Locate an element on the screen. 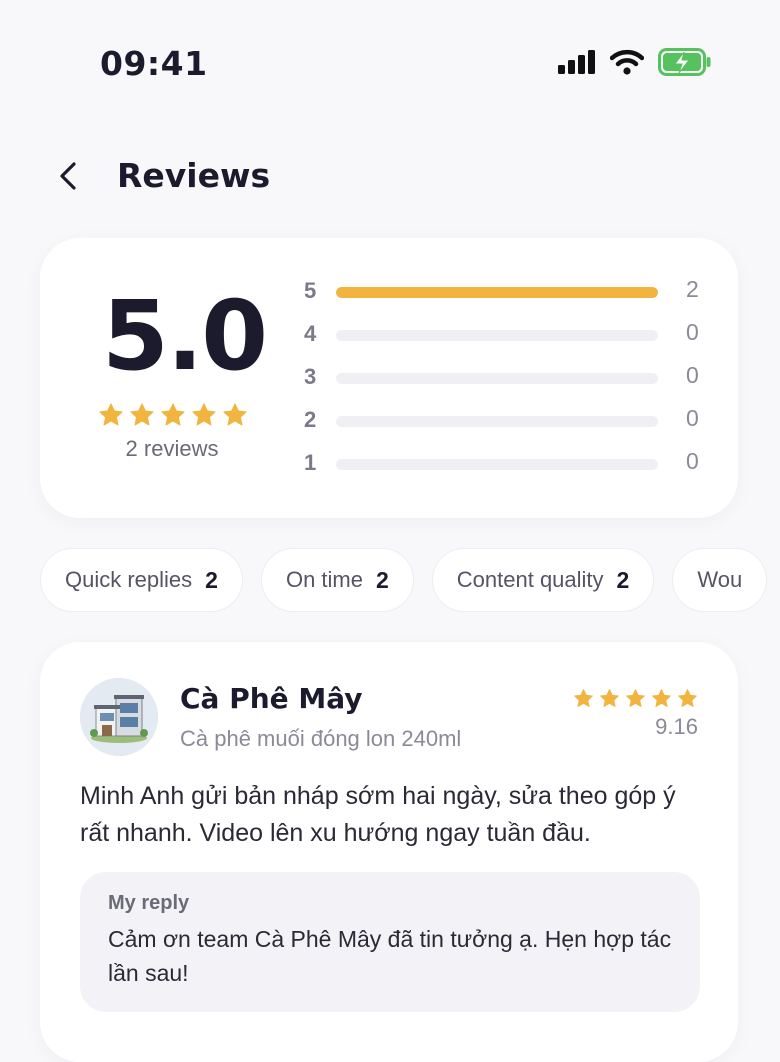 This screenshot has width=780, height=1062. reviewer-name: Cà Phê Mây is located at coordinates (271, 698).